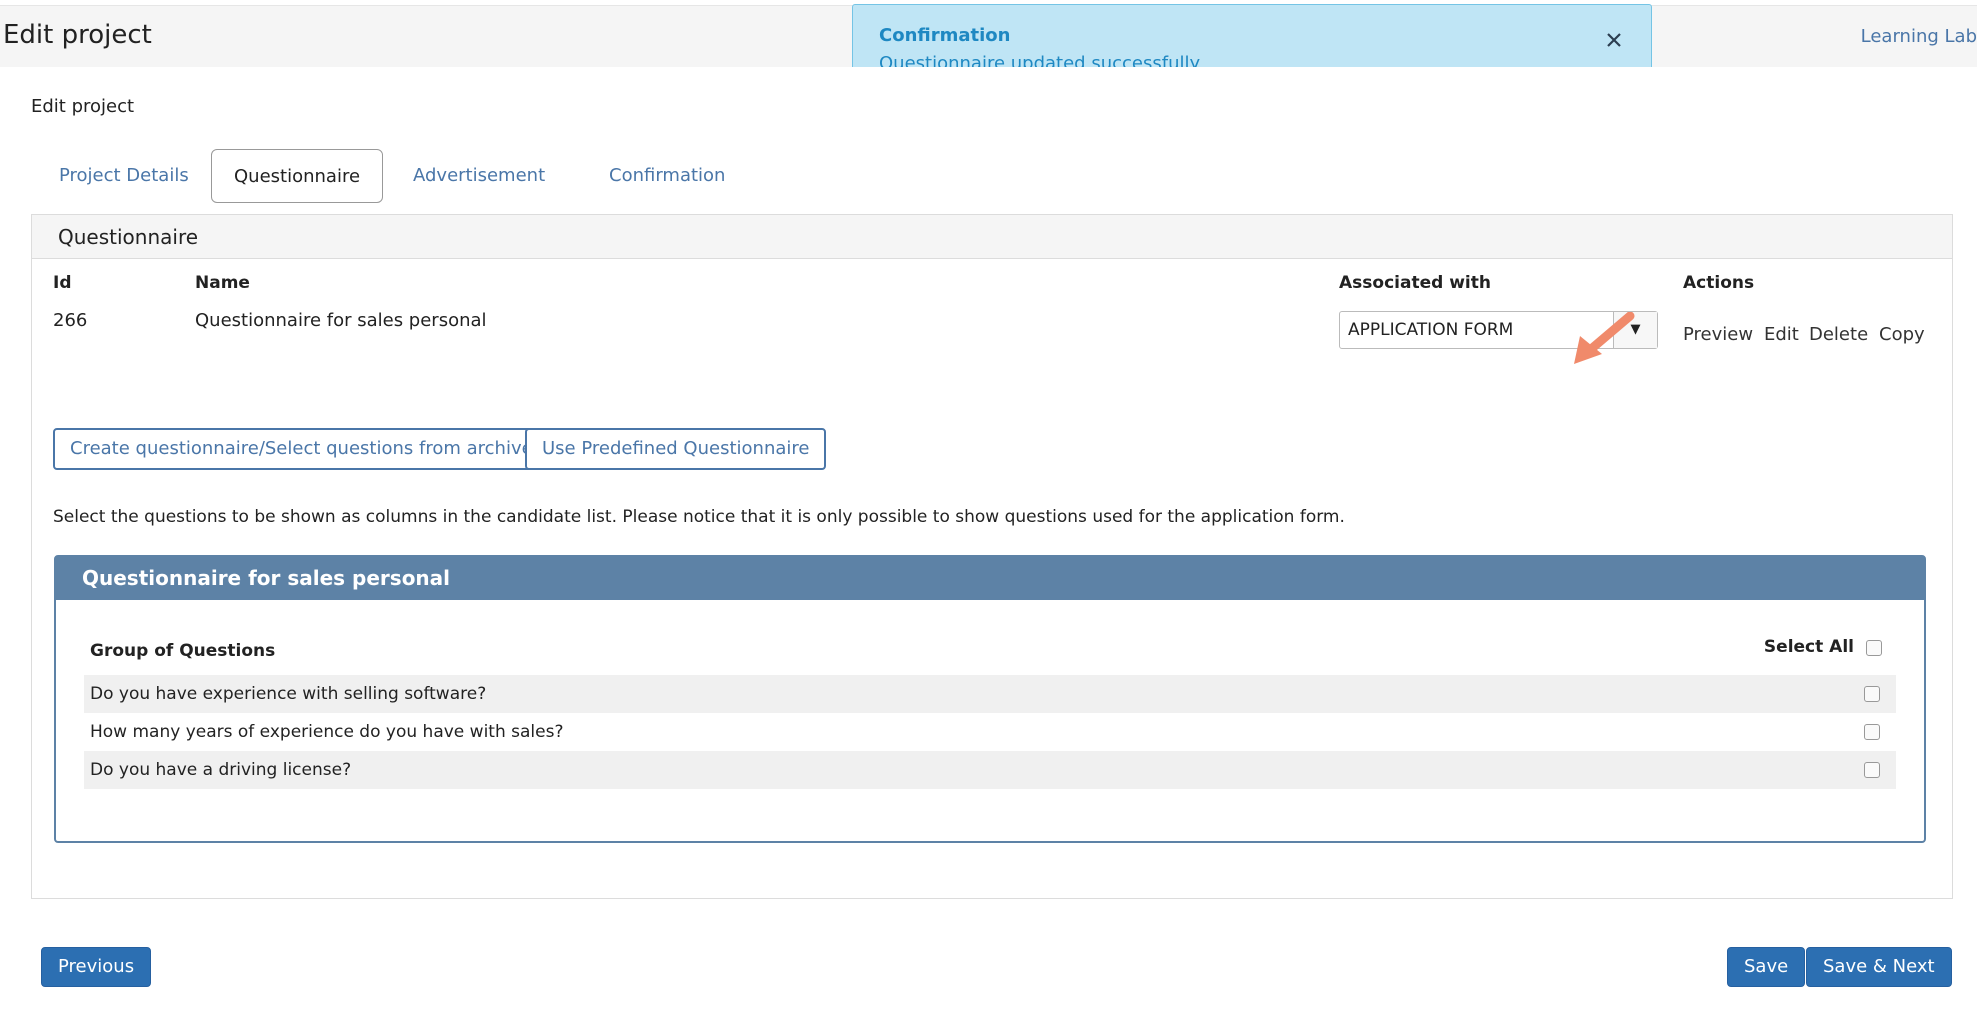  What do you see at coordinates (667, 176) in the screenshot?
I see `tab-confirmation: Confirmation` at bounding box center [667, 176].